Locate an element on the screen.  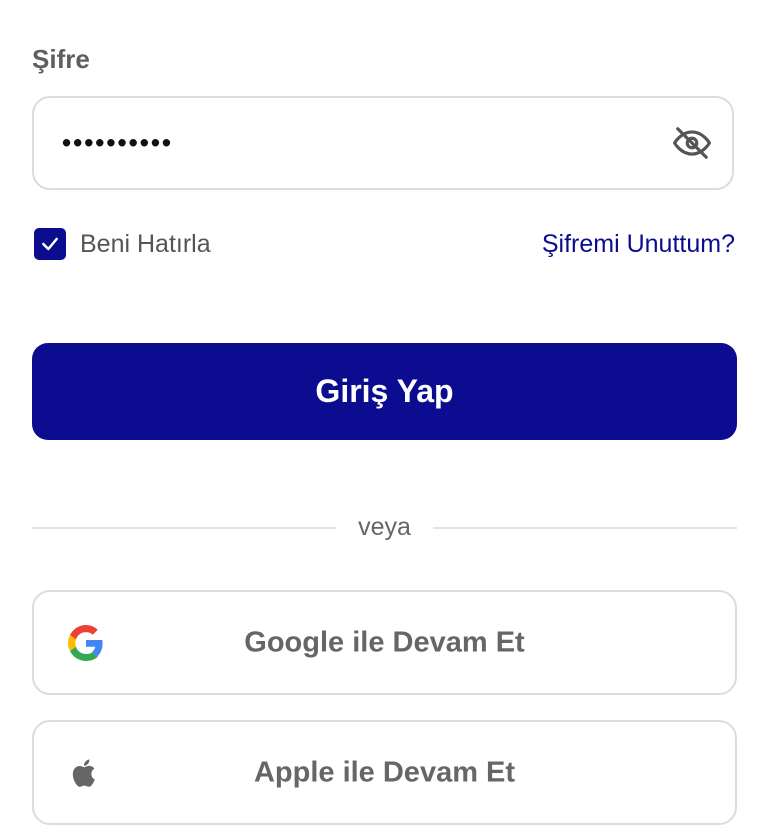
google-signin-button: Google ile Devam Et is located at coordinates (384, 642).